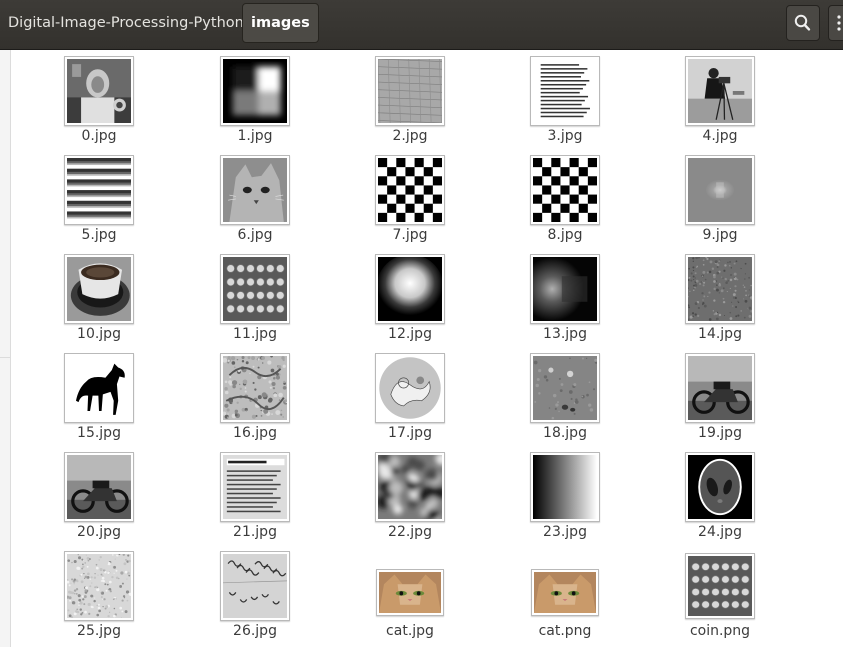 This screenshot has width=843, height=647. I want to click on text-page-photo-thumbnail, so click(255, 487).